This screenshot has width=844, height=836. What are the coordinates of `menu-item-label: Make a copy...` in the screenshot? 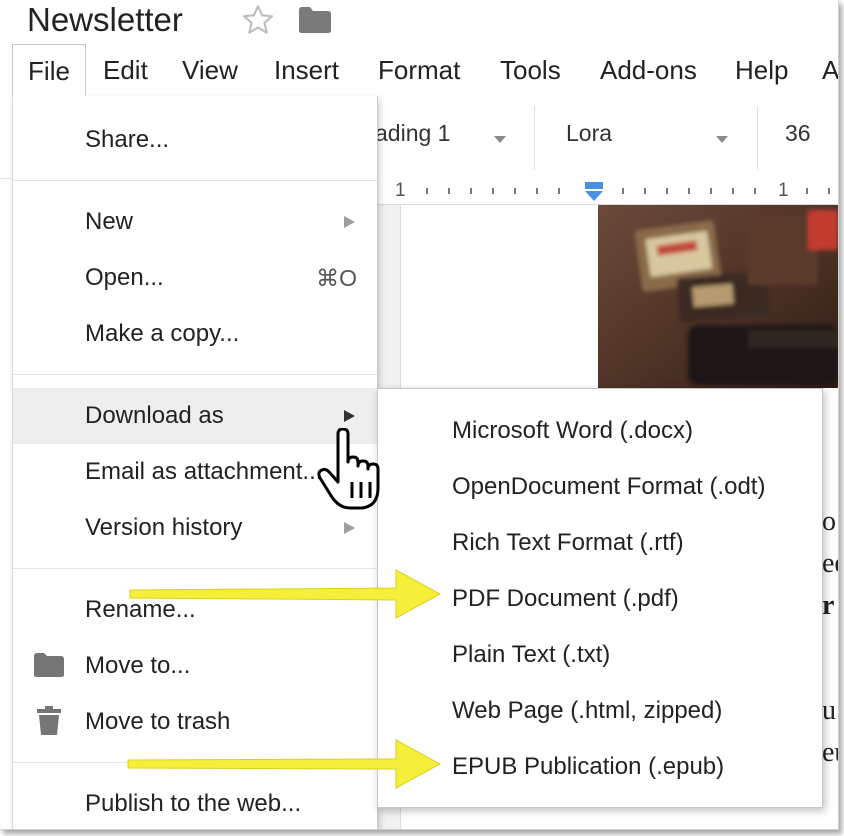 It's located at (162, 333).